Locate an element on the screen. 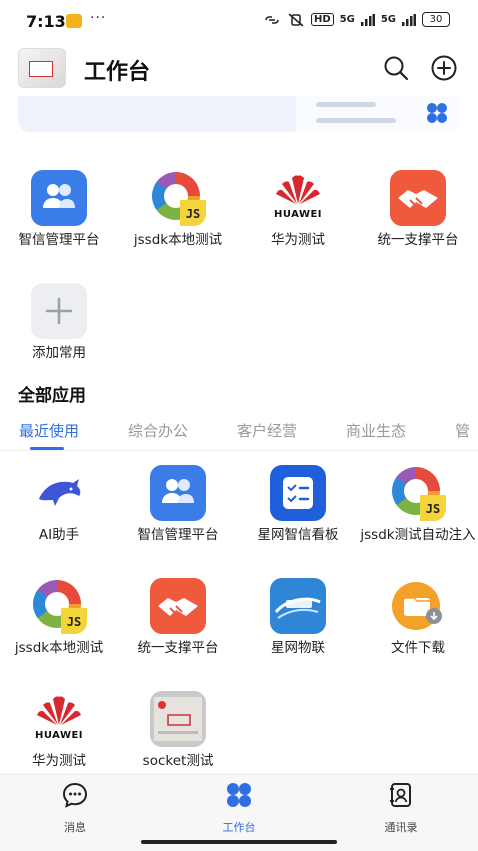 This screenshot has width=478, height=851. chat-icon is located at coordinates (75, 795).